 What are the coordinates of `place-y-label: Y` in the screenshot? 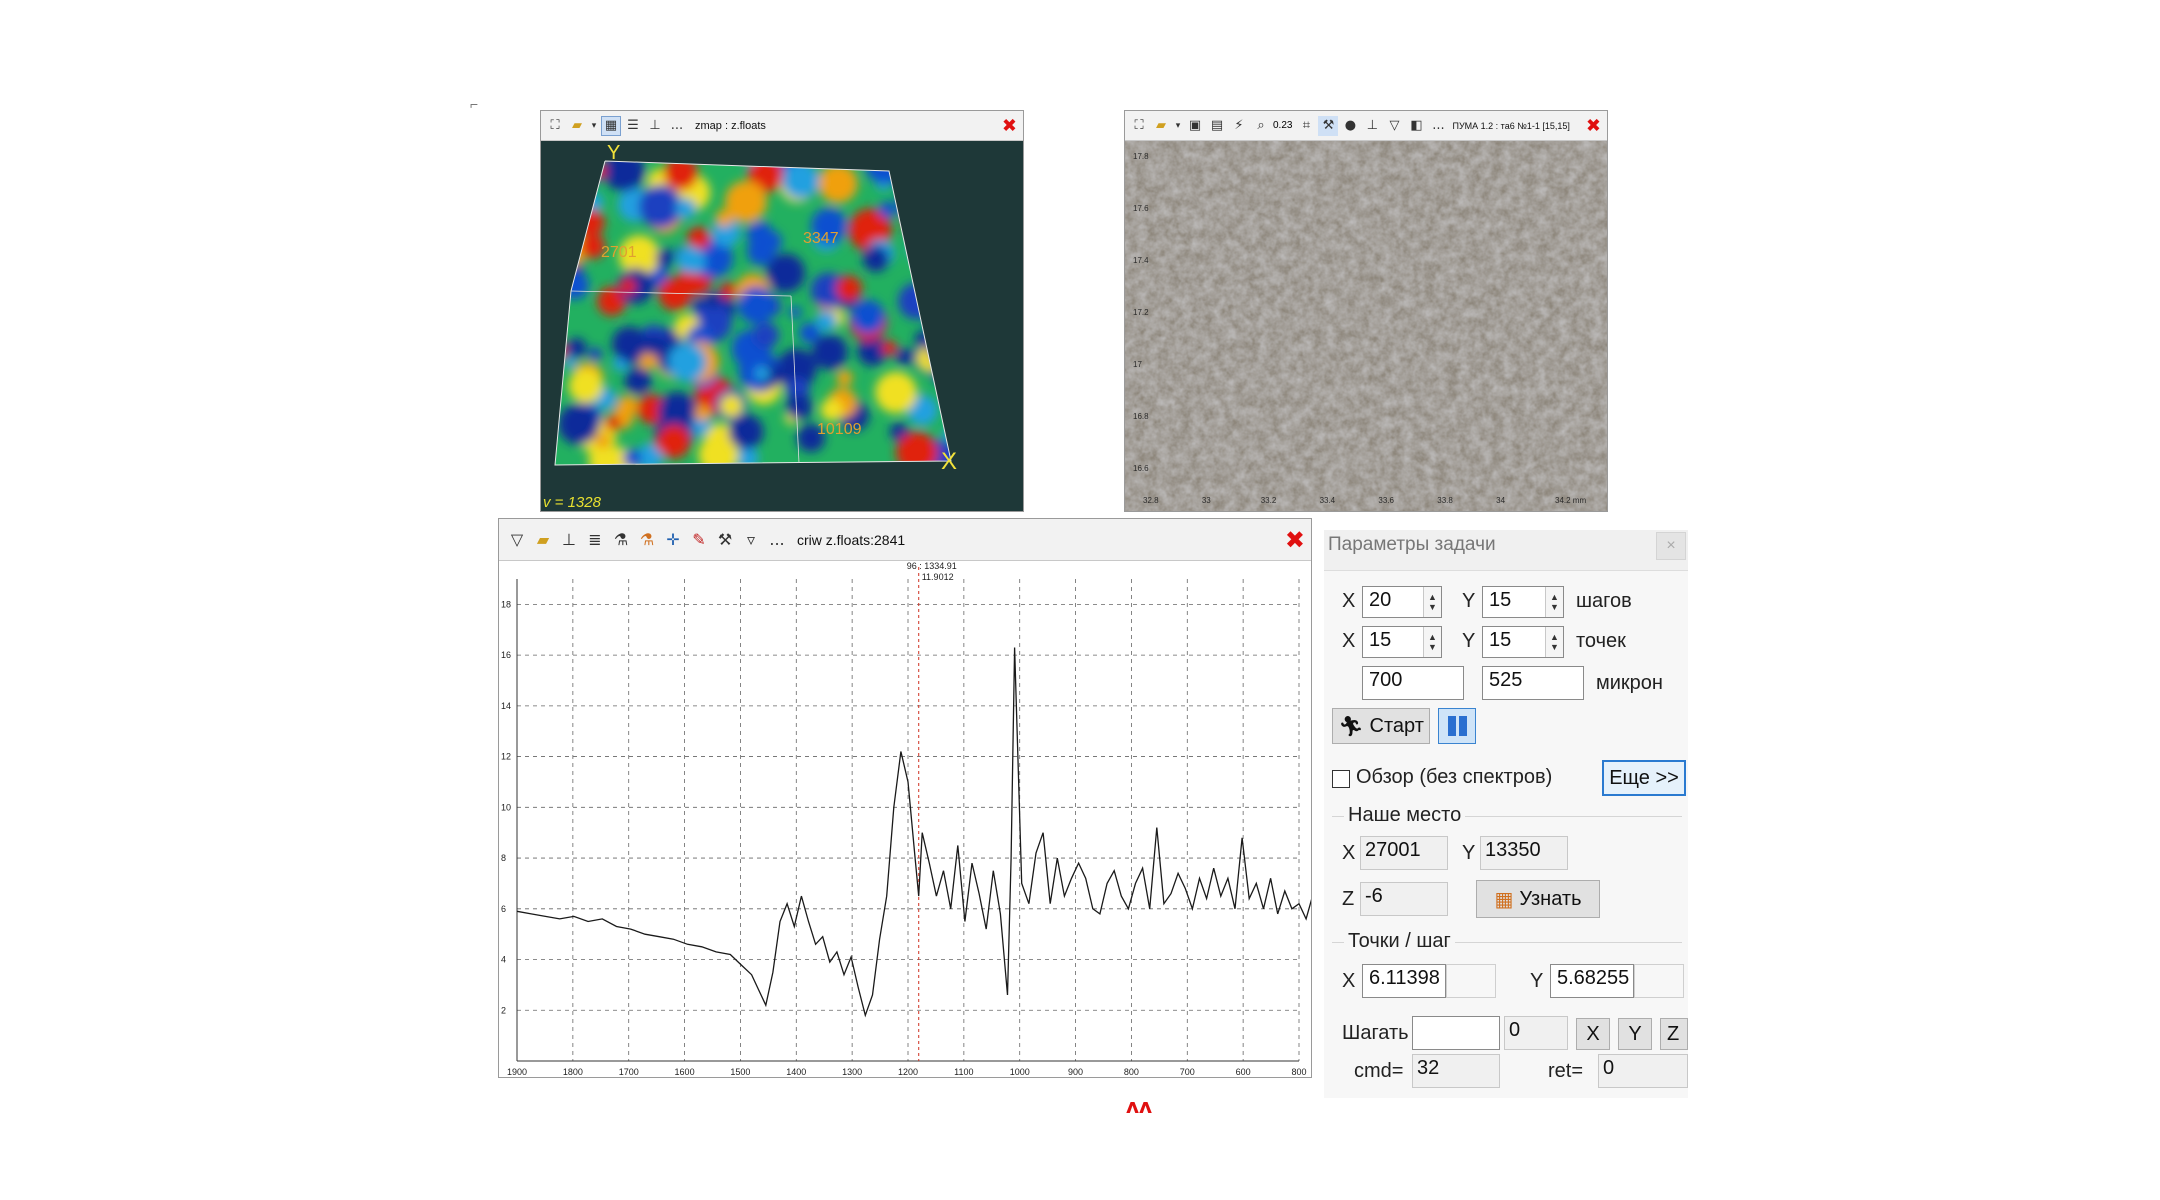 It's located at (1469, 853).